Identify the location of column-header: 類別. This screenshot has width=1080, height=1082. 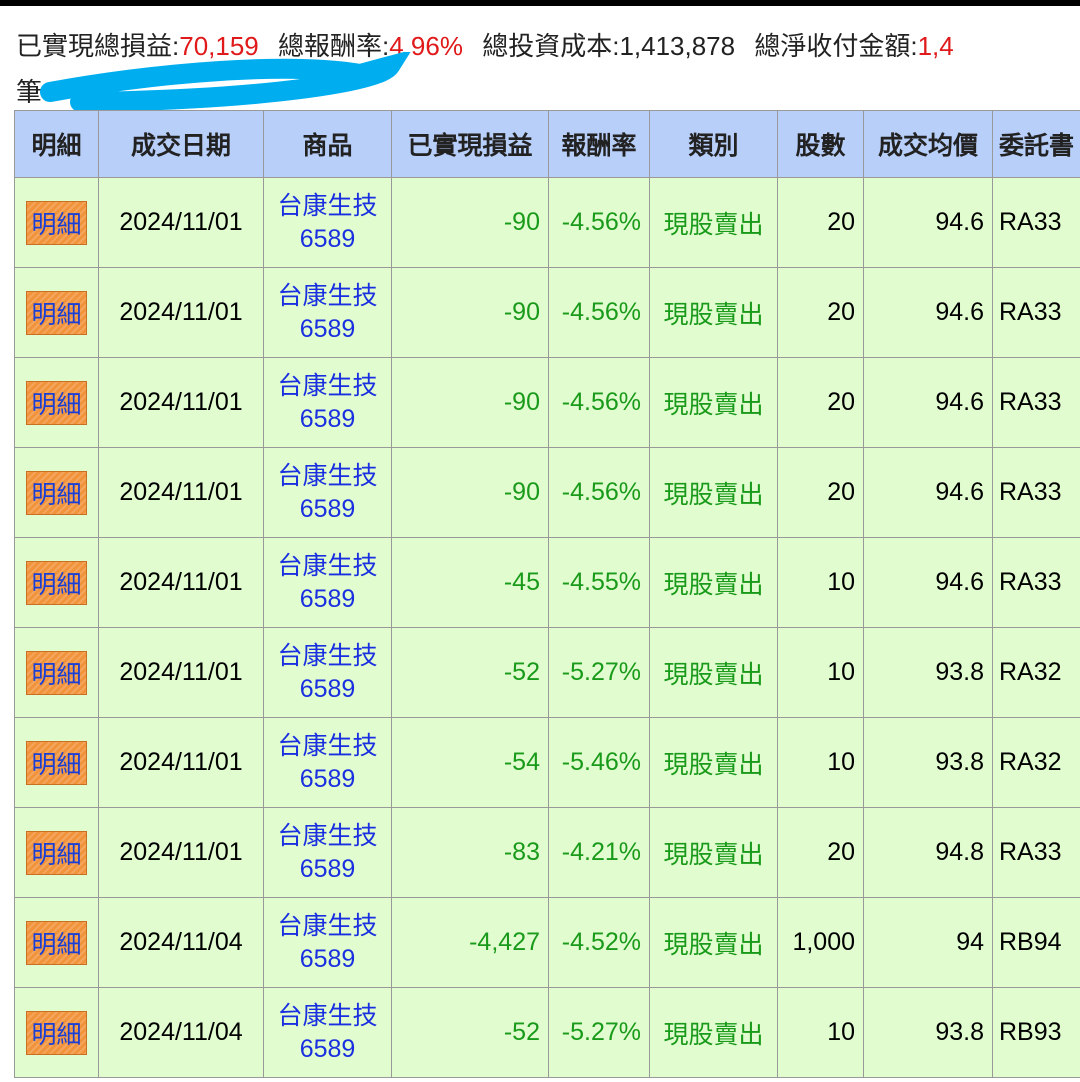
(713, 144).